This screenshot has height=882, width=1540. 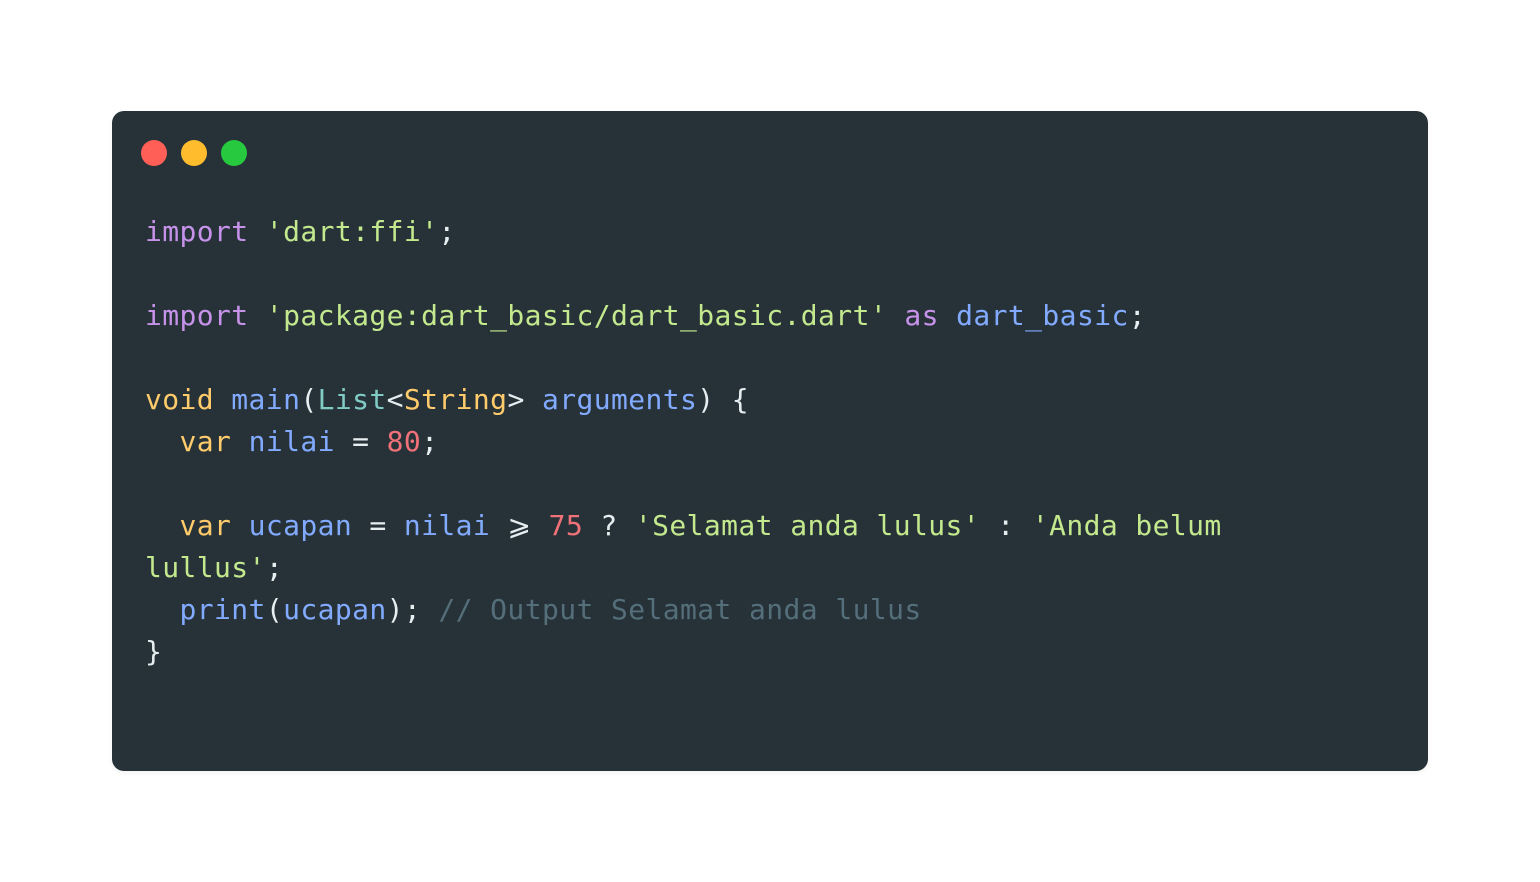 I want to click on code-token: List, so click(x=352, y=399).